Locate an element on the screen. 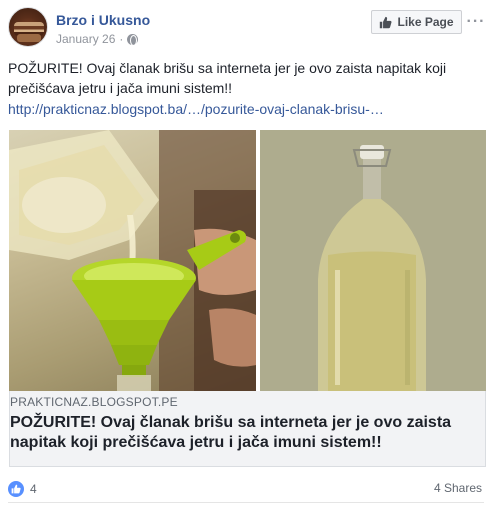 Image resolution: width=492 pixels, height=505 pixels. thumbs-up-icon is located at coordinates (385, 22).